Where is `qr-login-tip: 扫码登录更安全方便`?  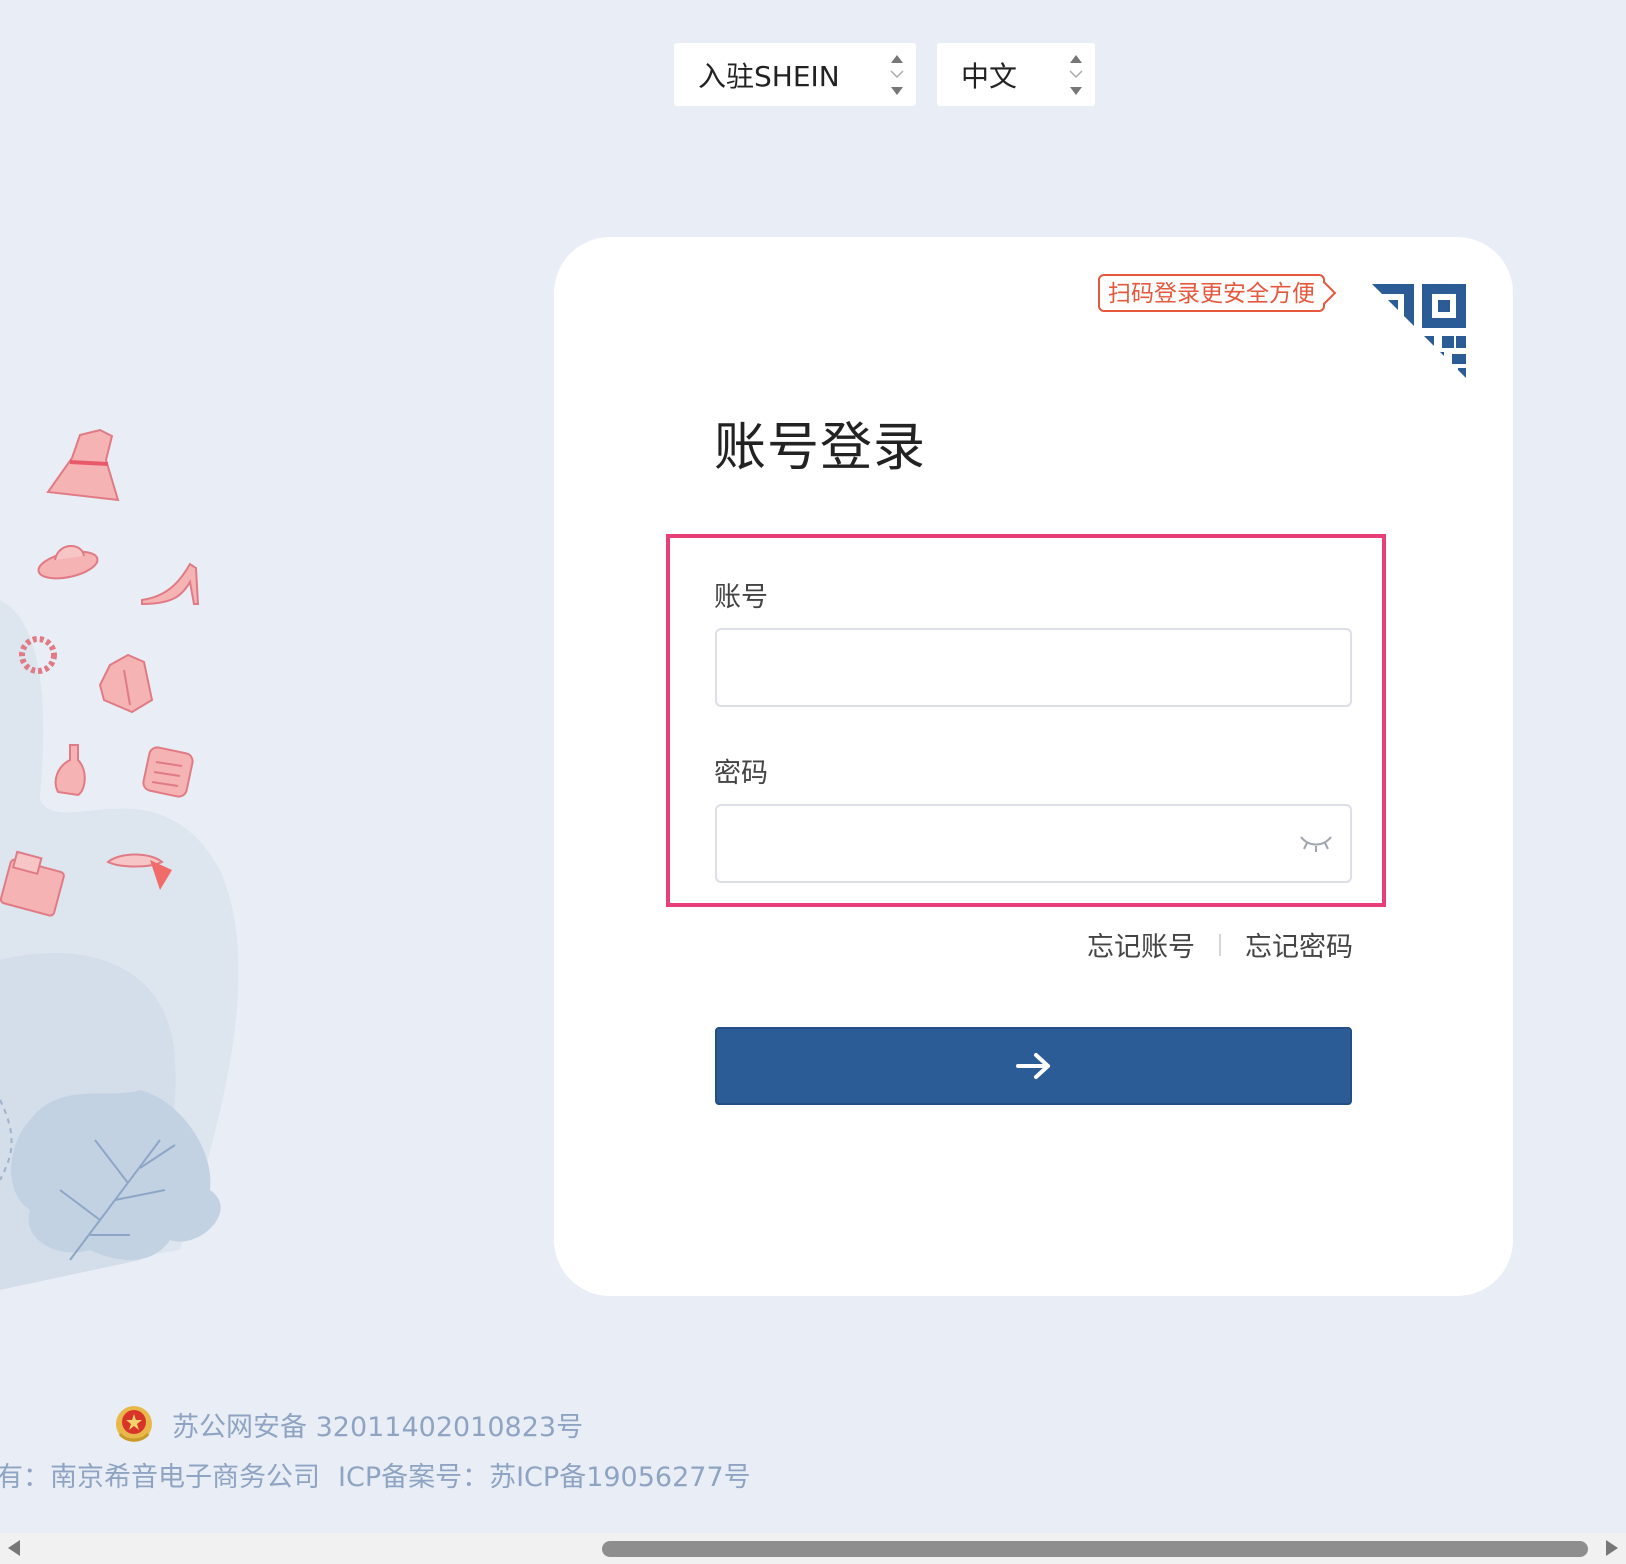
qr-login-tip: 扫码登录更安全方便 is located at coordinates (1211, 293).